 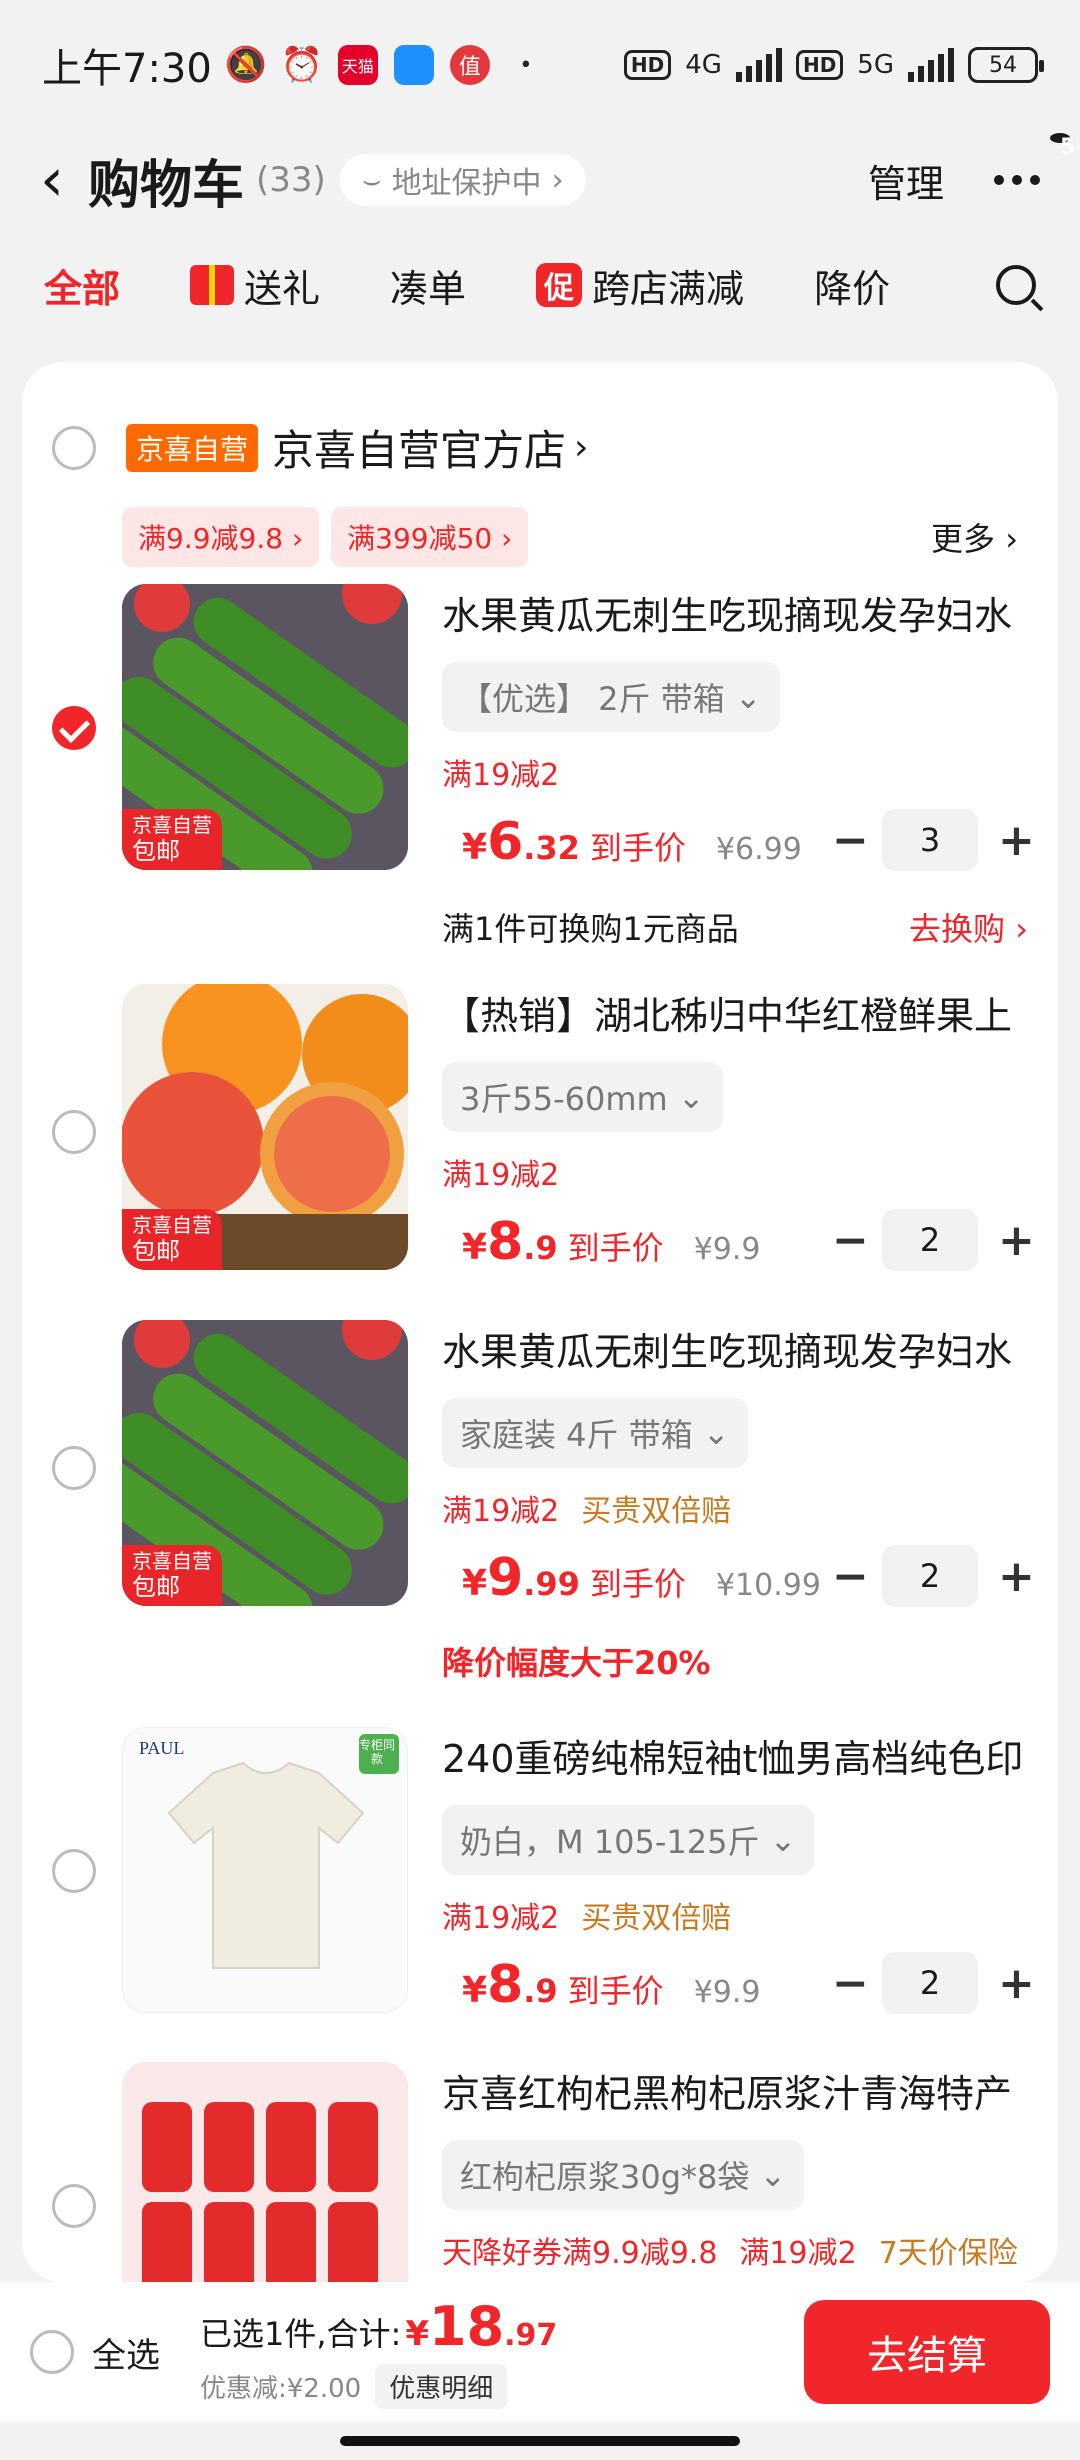 What do you see at coordinates (735, 1017) in the screenshot?
I see `product-name: 【热销】湖北秭归中华红橙鲜果上` at bounding box center [735, 1017].